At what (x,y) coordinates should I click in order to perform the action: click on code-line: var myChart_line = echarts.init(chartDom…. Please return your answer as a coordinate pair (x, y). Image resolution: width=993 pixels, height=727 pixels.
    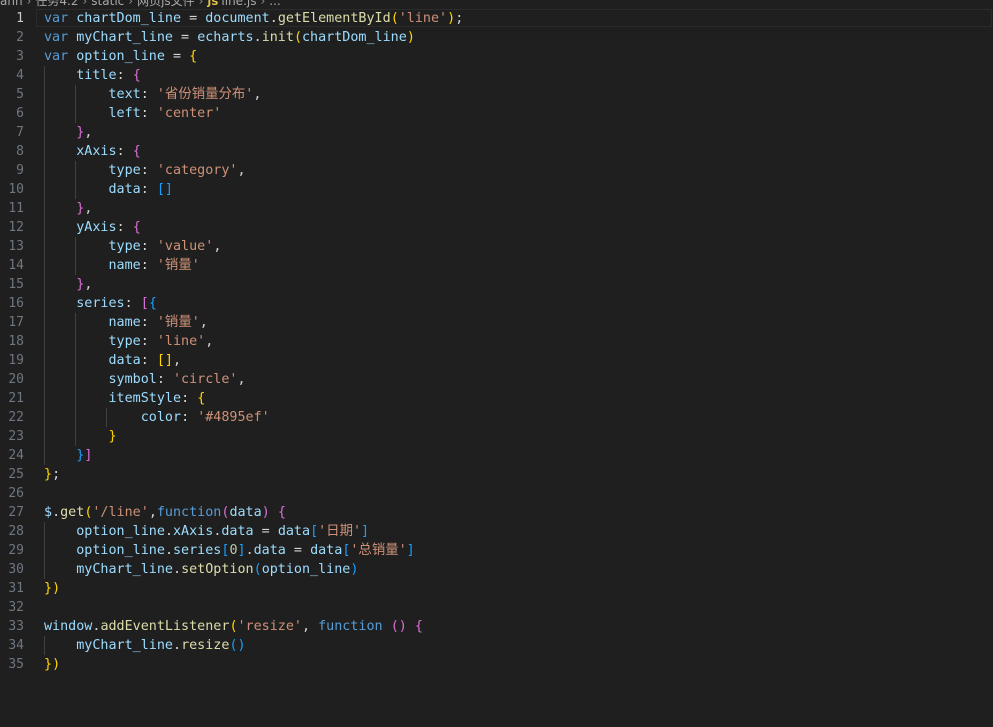
    Looking at the image, I should click on (253, 37).